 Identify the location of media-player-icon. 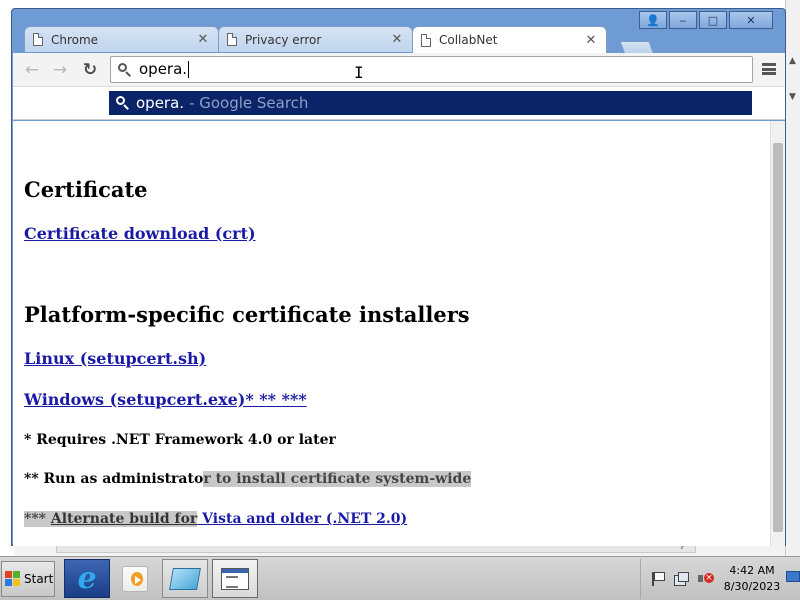
(135, 578).